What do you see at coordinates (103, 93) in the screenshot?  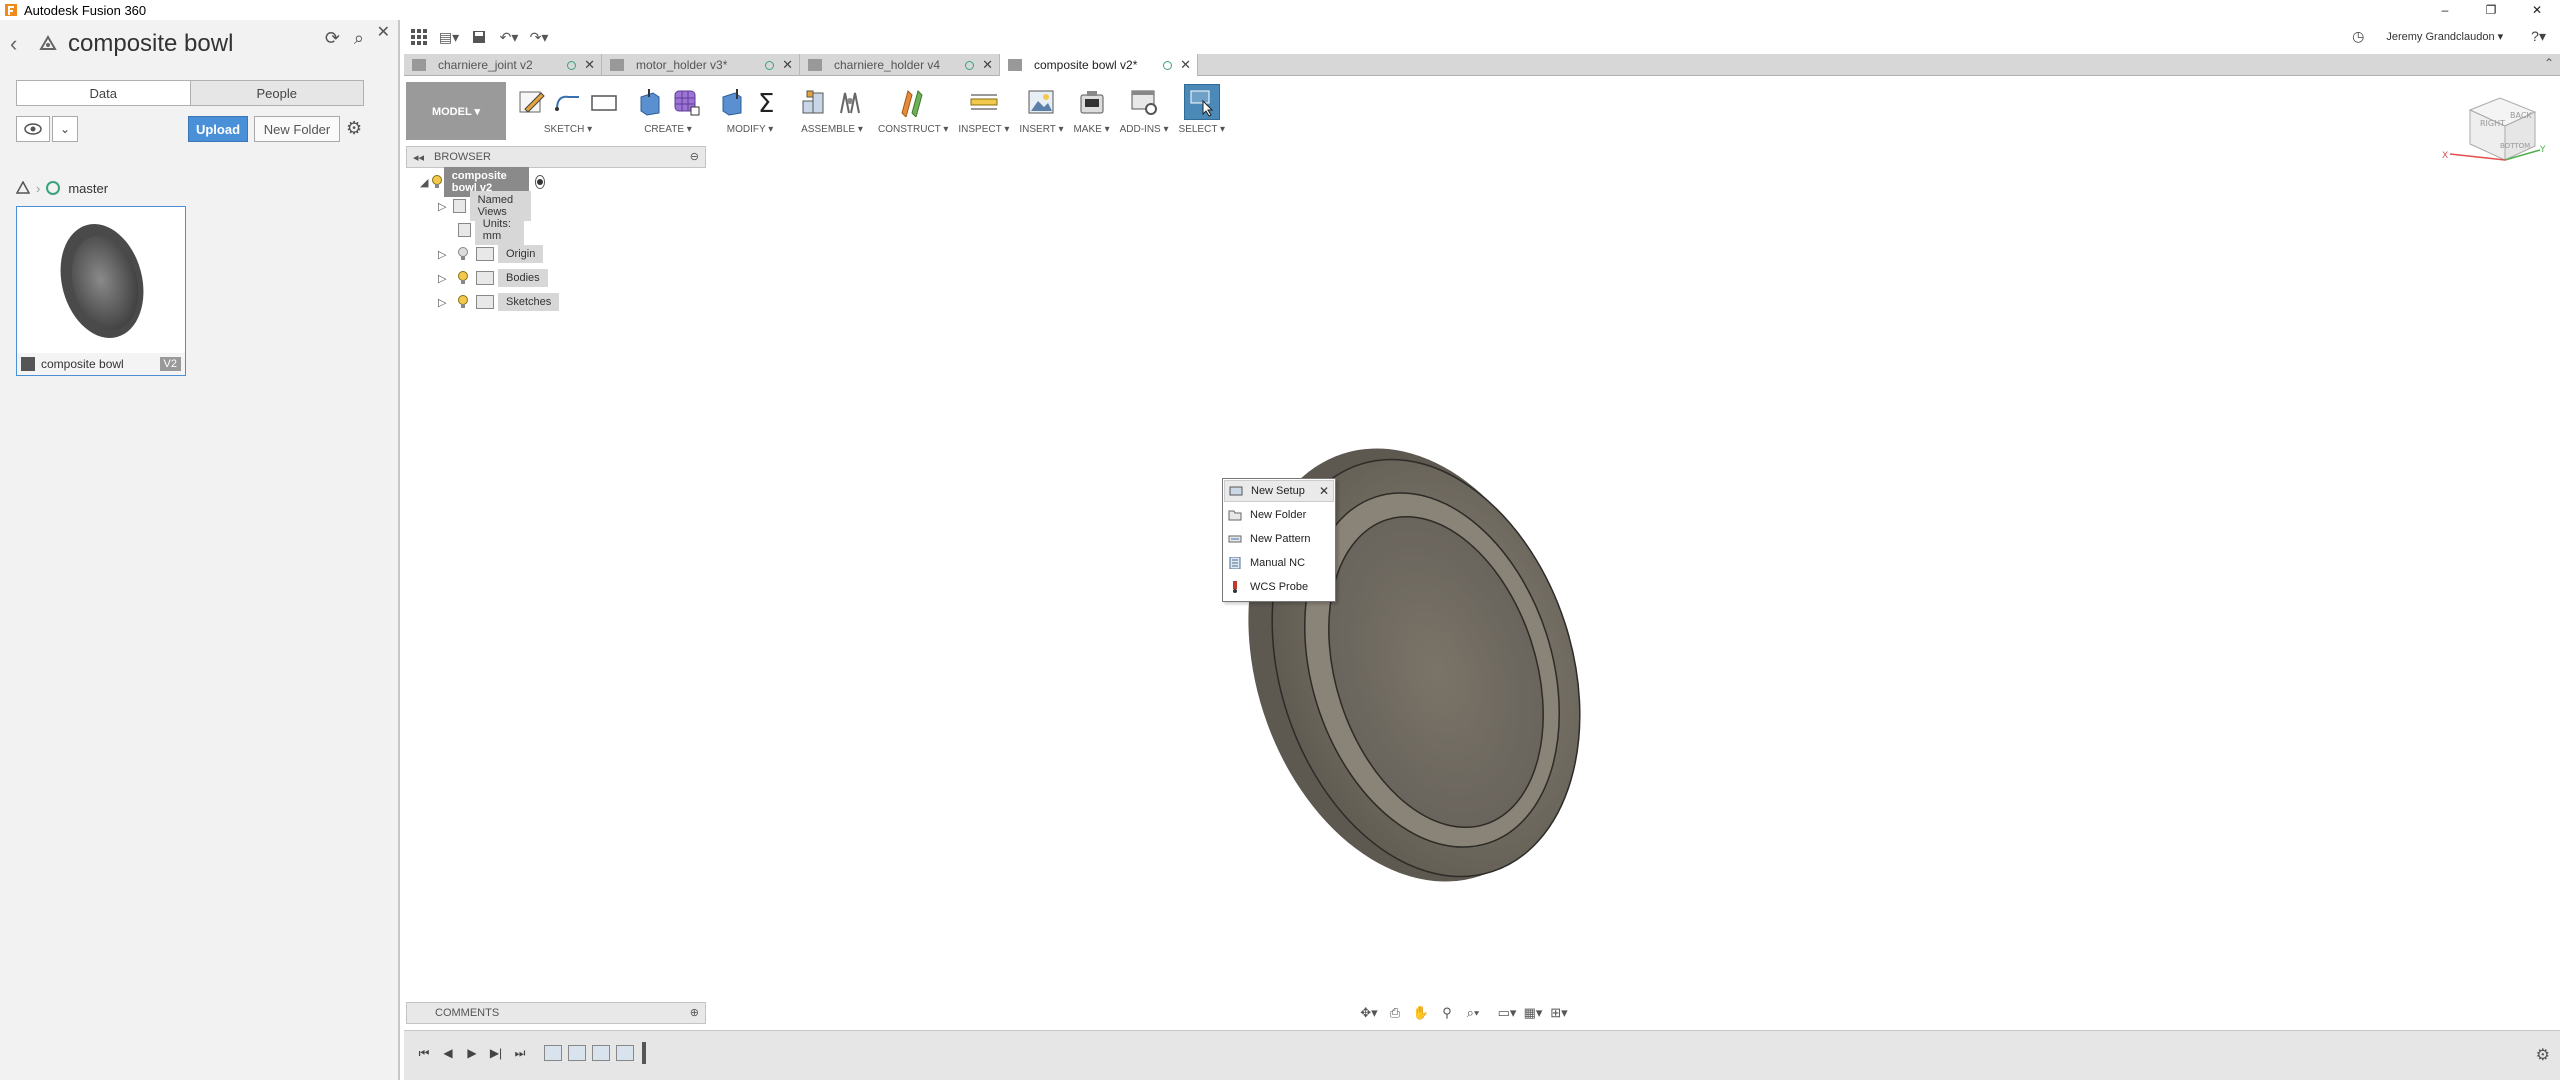 I see `tab-data: Data` at bounding box center [103, 93].